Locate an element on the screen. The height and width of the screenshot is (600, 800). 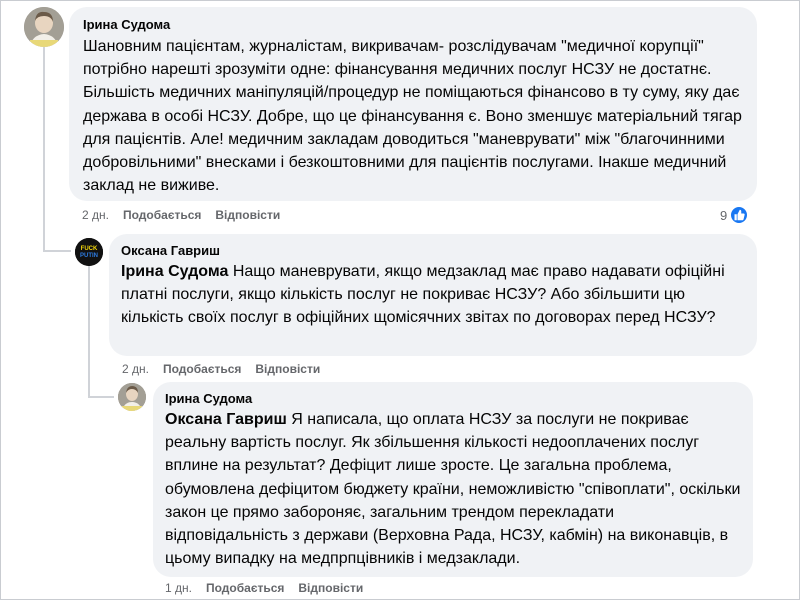
comment-timestamp: 1 дн. is located at coordinates (178, 588).